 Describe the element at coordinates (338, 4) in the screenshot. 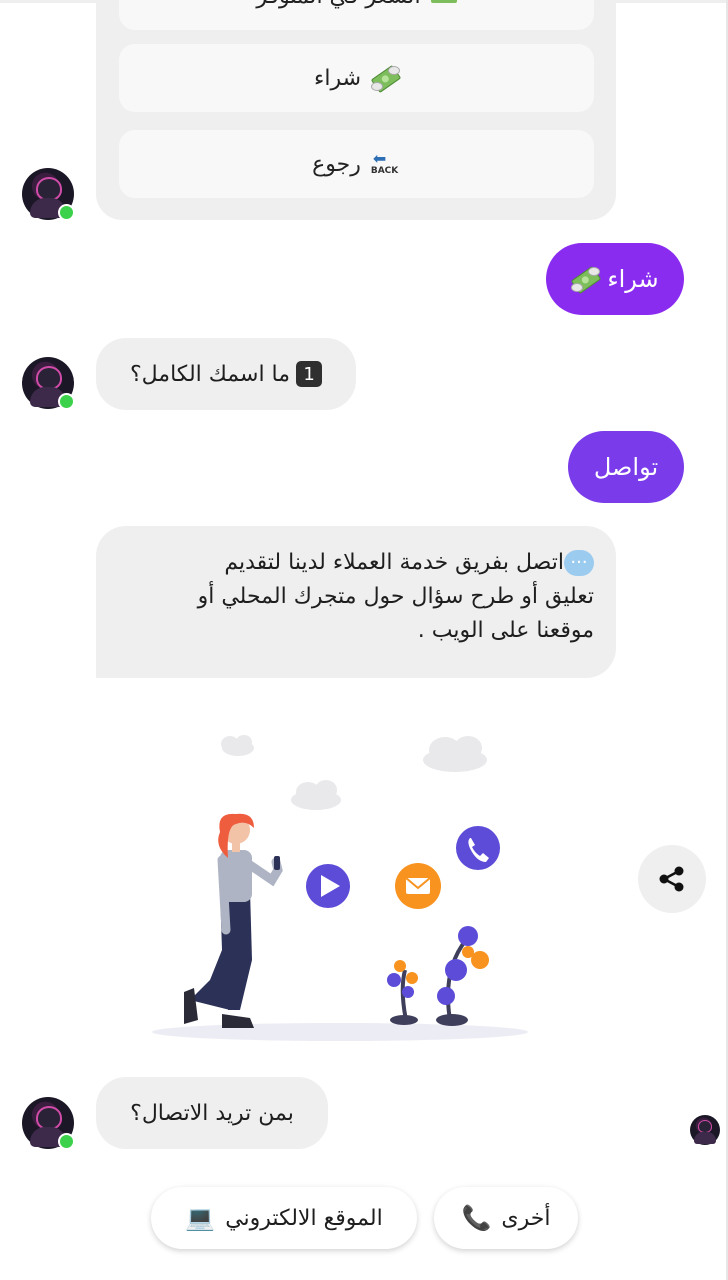

I see `menu-item-label: السعر في المتوفر` at that location.